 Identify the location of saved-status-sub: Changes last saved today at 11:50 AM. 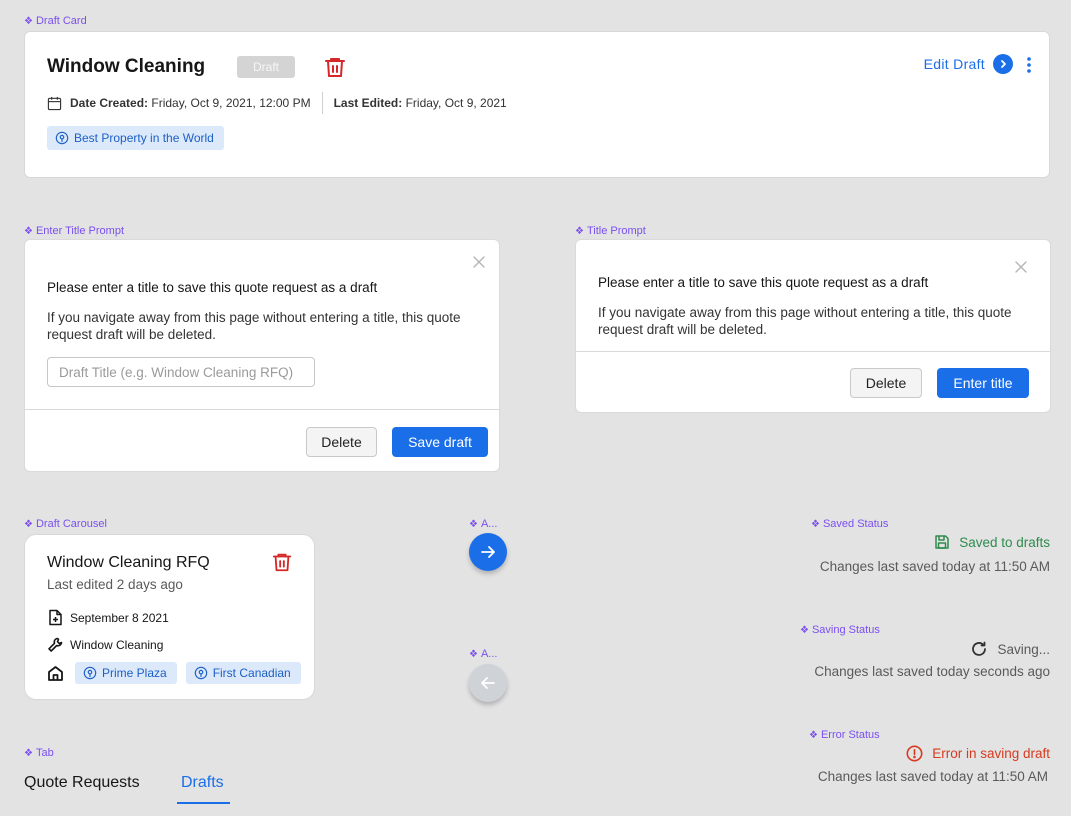
(934, 566).